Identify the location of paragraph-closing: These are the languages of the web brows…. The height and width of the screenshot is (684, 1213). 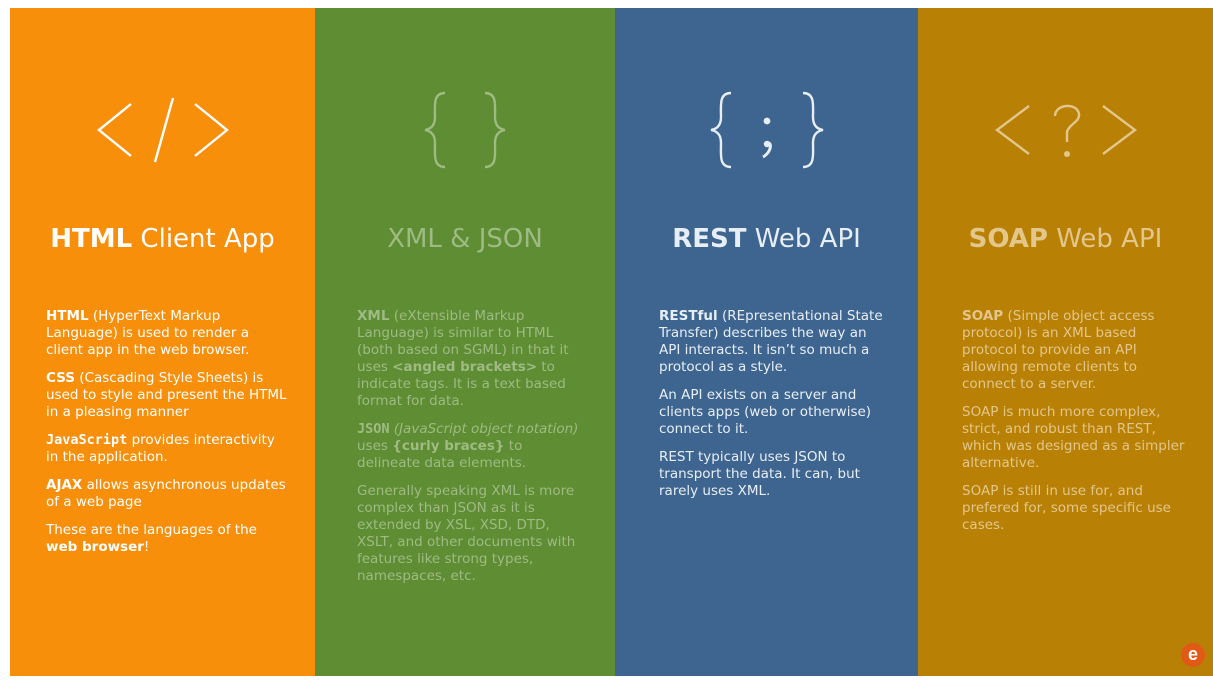
(151, 538).